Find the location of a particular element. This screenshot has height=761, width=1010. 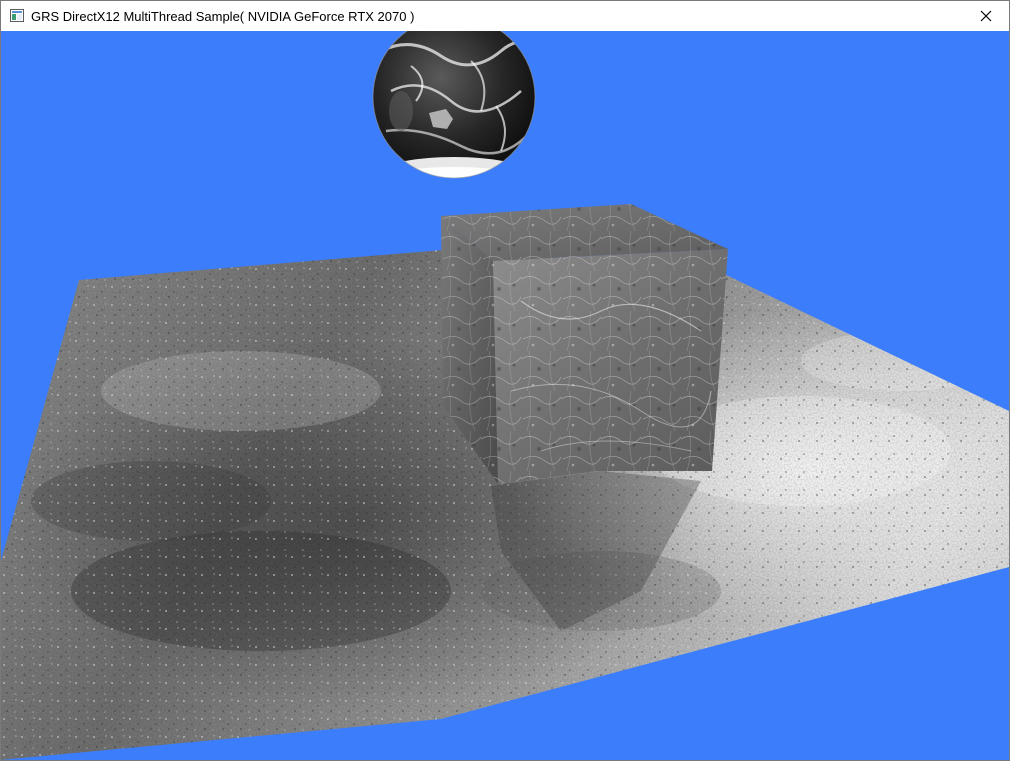

close-icon is located at coordinates (986, 16).